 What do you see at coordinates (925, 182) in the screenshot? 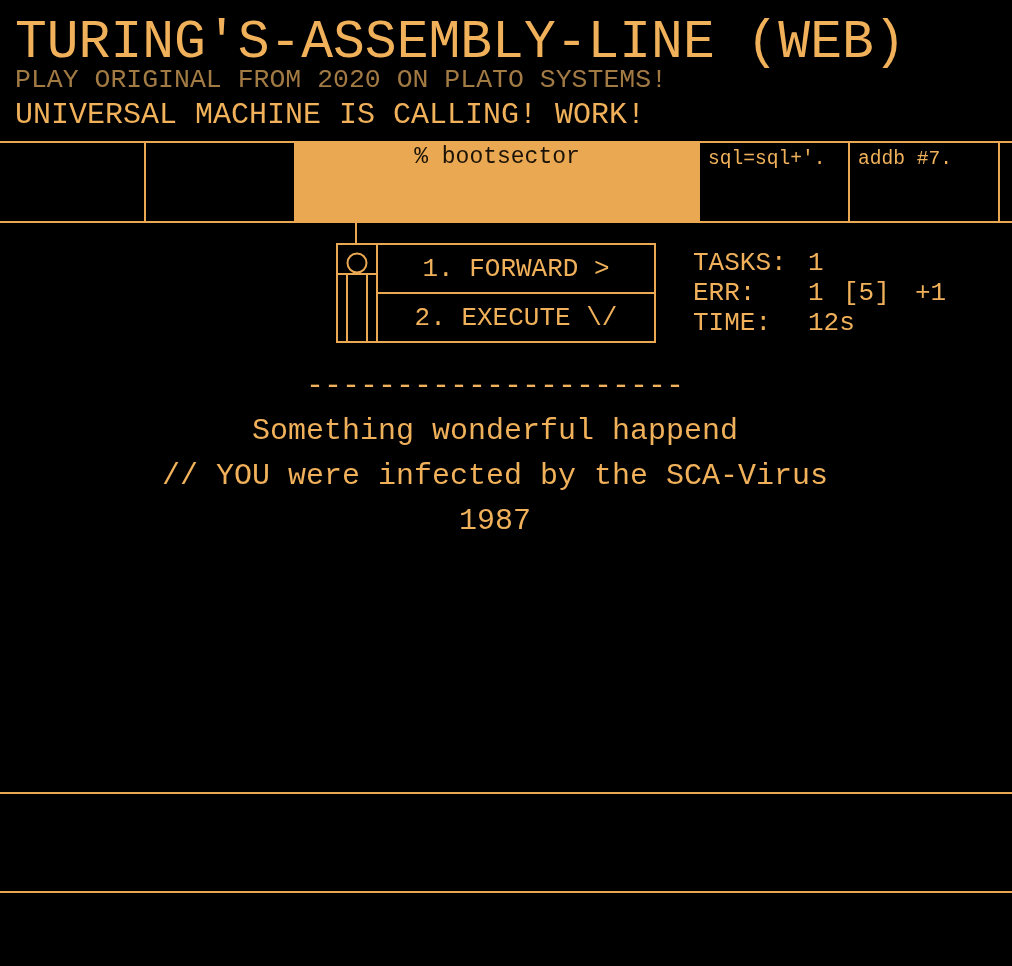
I see `tape-cell: addb #7.` at bounding box center [925, 182].